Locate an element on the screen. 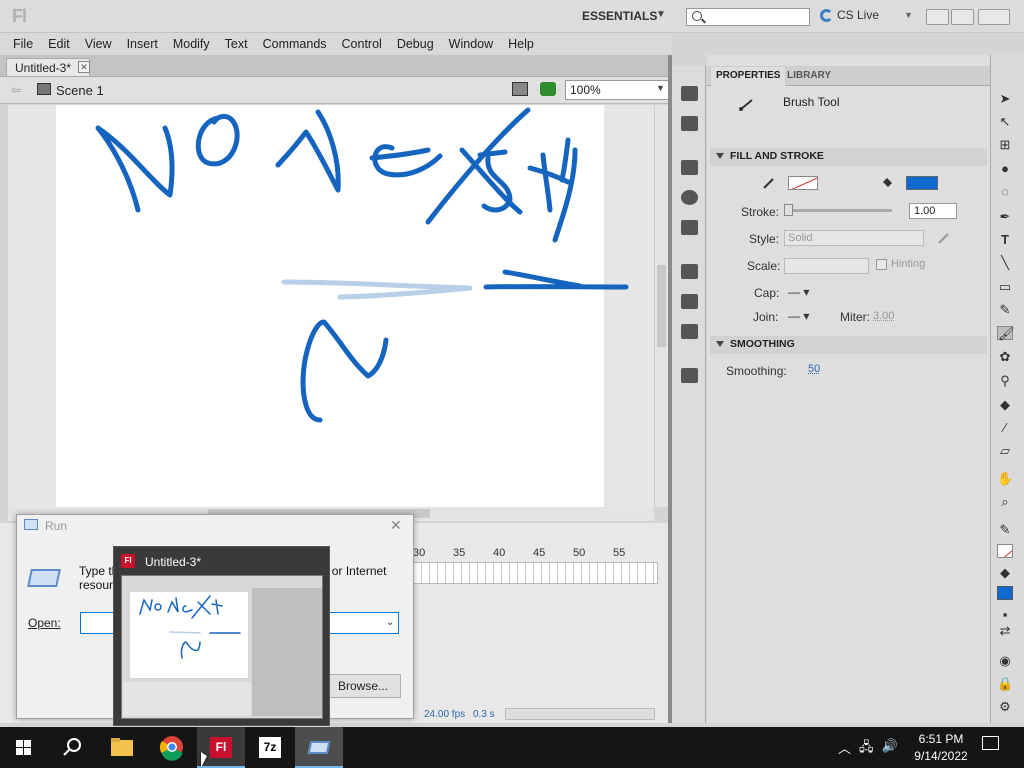 This screenshot has width=1024, height=768. options-icon: ⚙ is located at coordinates (1005, 707).